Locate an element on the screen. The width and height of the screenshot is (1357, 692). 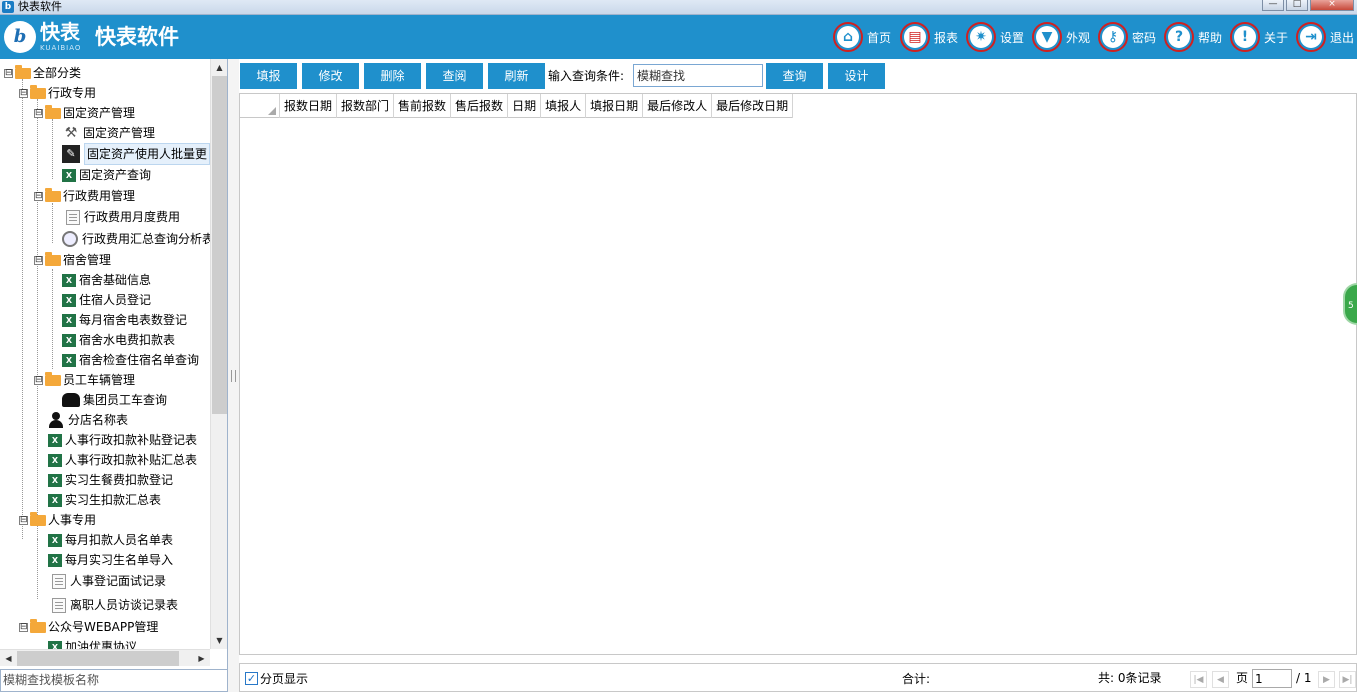
tree-node-admin-expense: ⊟ 行政费用管理 is located at coordinates (84, 196).